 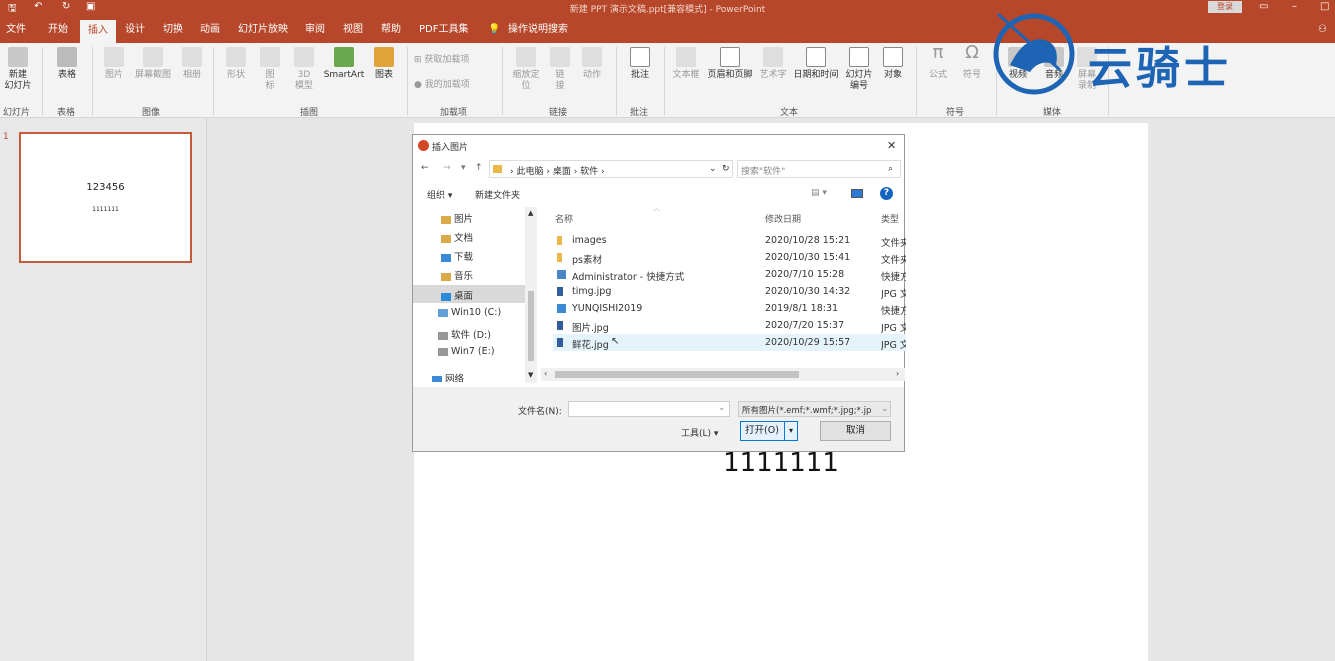 What do you see at coordinates (530, 375) in the screenshot?
I see `scroll-down-icon: ▼` at bounding box center [530, 375].